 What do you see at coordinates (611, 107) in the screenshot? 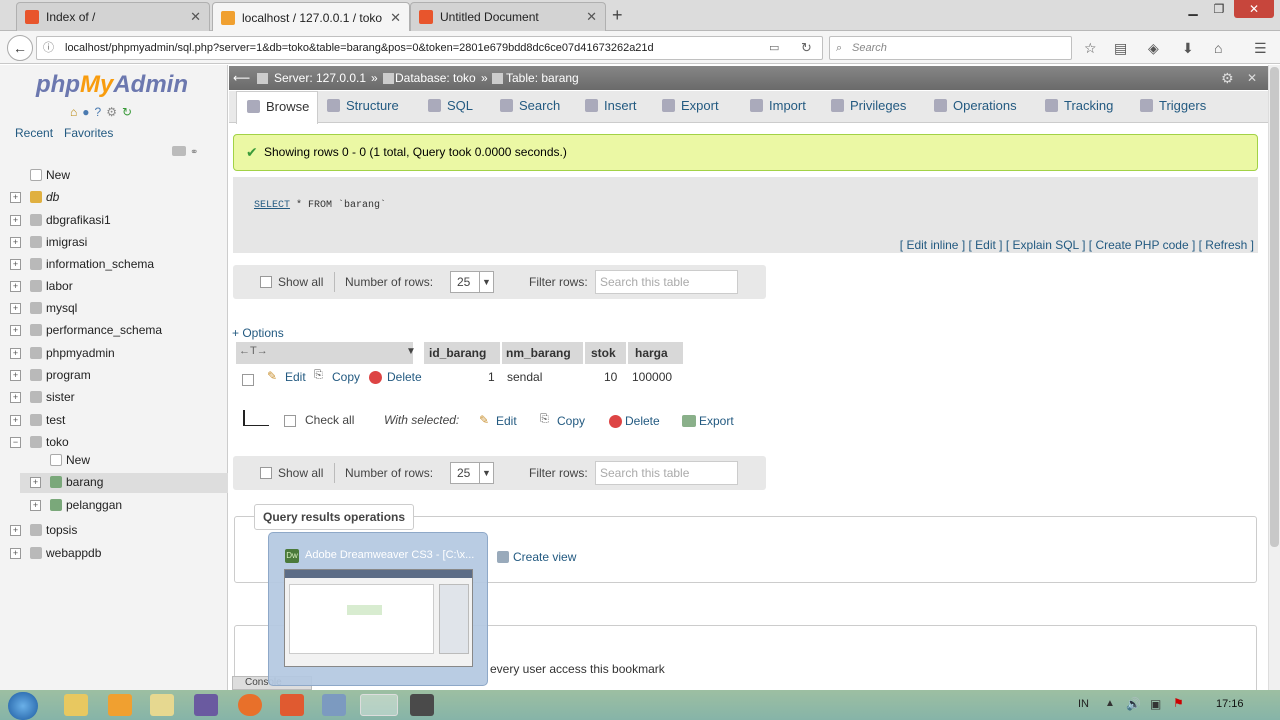
I see `tab-insert: Insert` at bounding box center [611, 107].